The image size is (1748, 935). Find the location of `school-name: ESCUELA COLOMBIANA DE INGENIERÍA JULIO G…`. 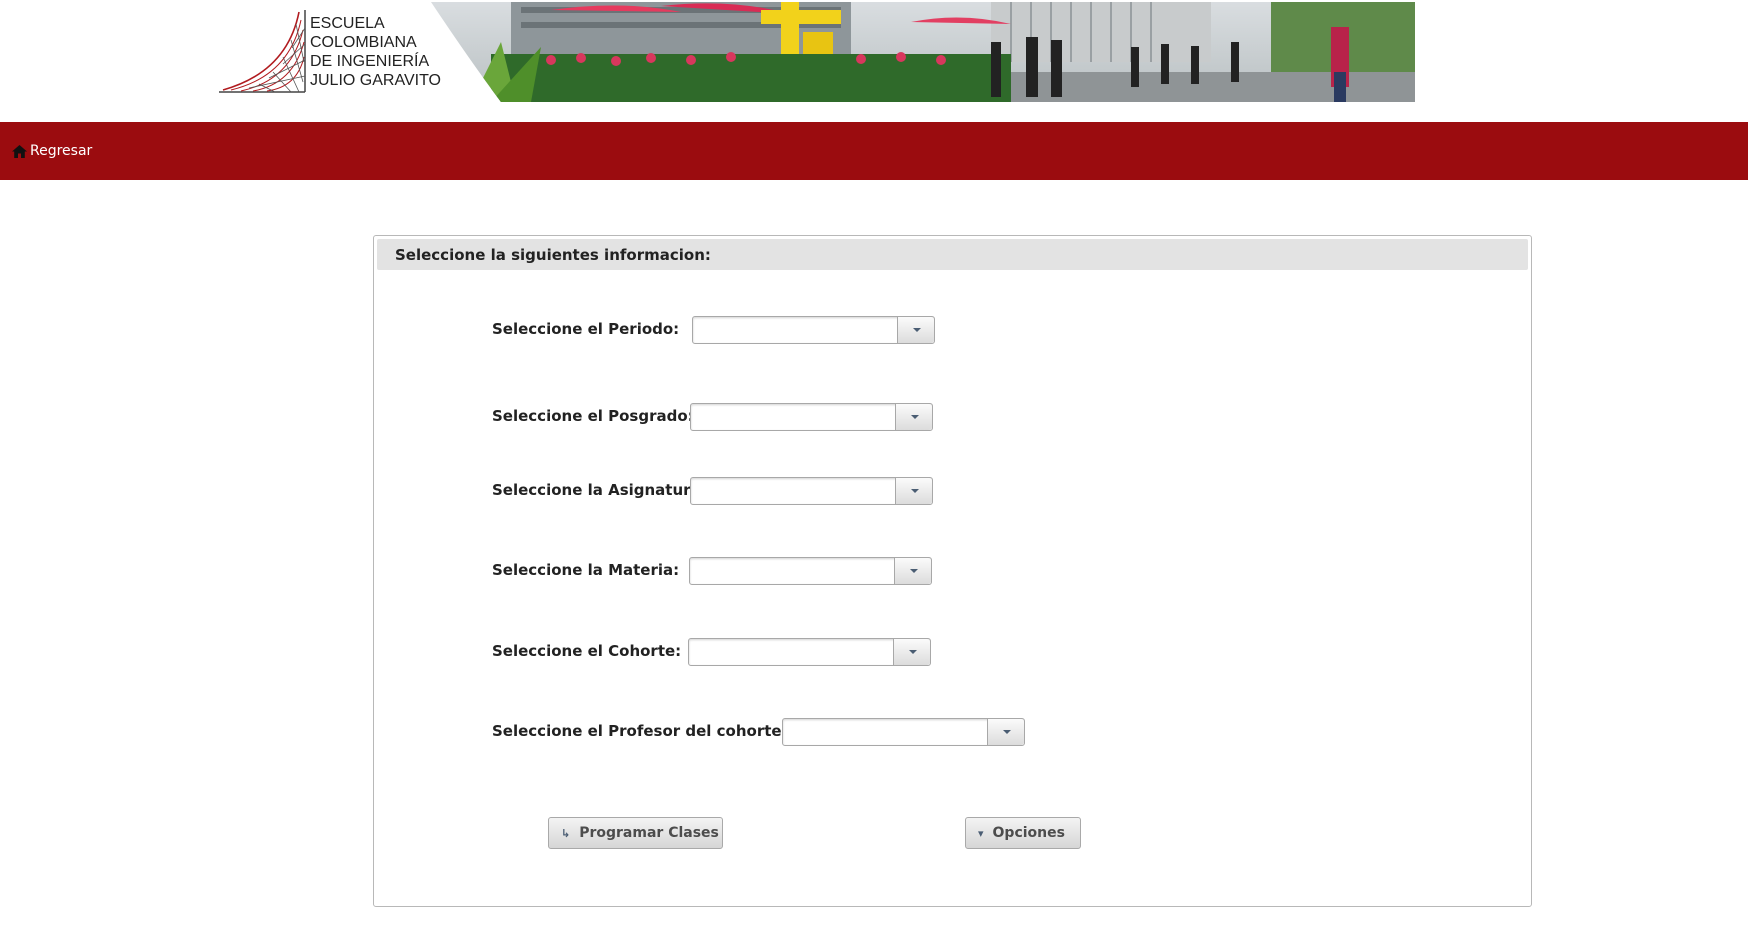

school-name: ESCUELA COLOMBIANA DE INGENIERÍA JULIO G… is located at coordinates (375, 52).